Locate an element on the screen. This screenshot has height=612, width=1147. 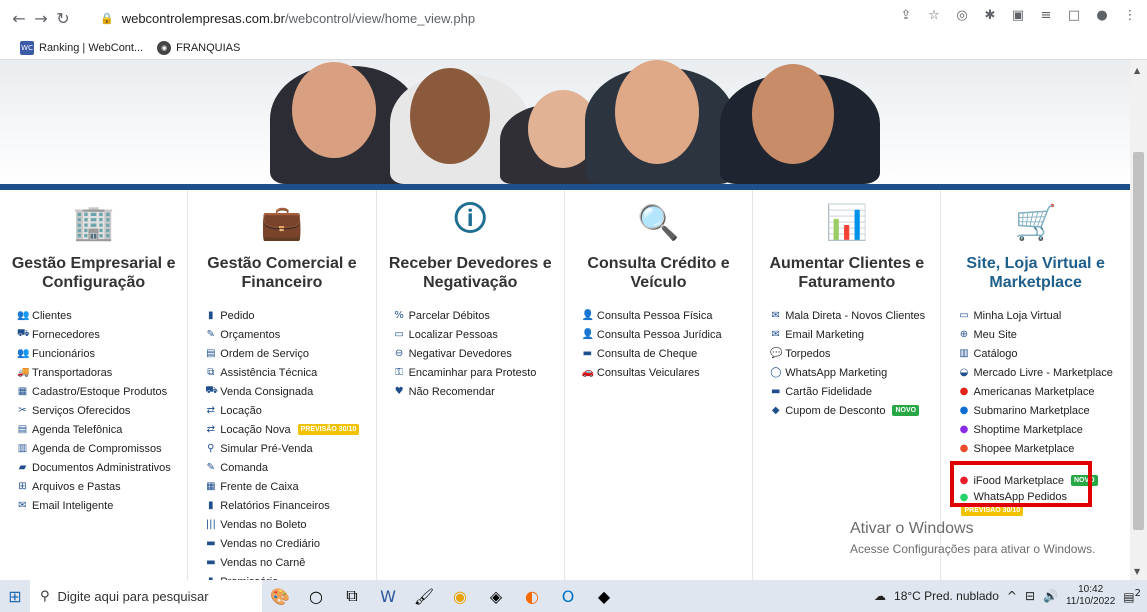
menu-item-fornecedores: ⛟ Fornecedores is located at coordinates (102, 334).